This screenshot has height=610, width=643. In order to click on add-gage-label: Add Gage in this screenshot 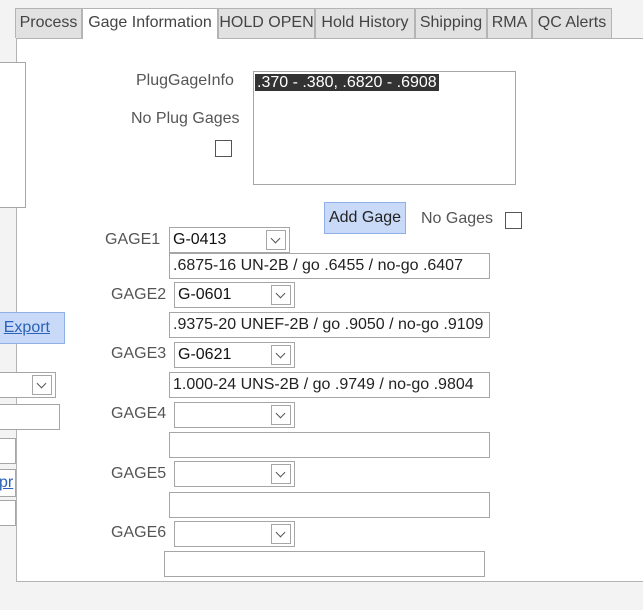, I will do `click(365, 217)`.